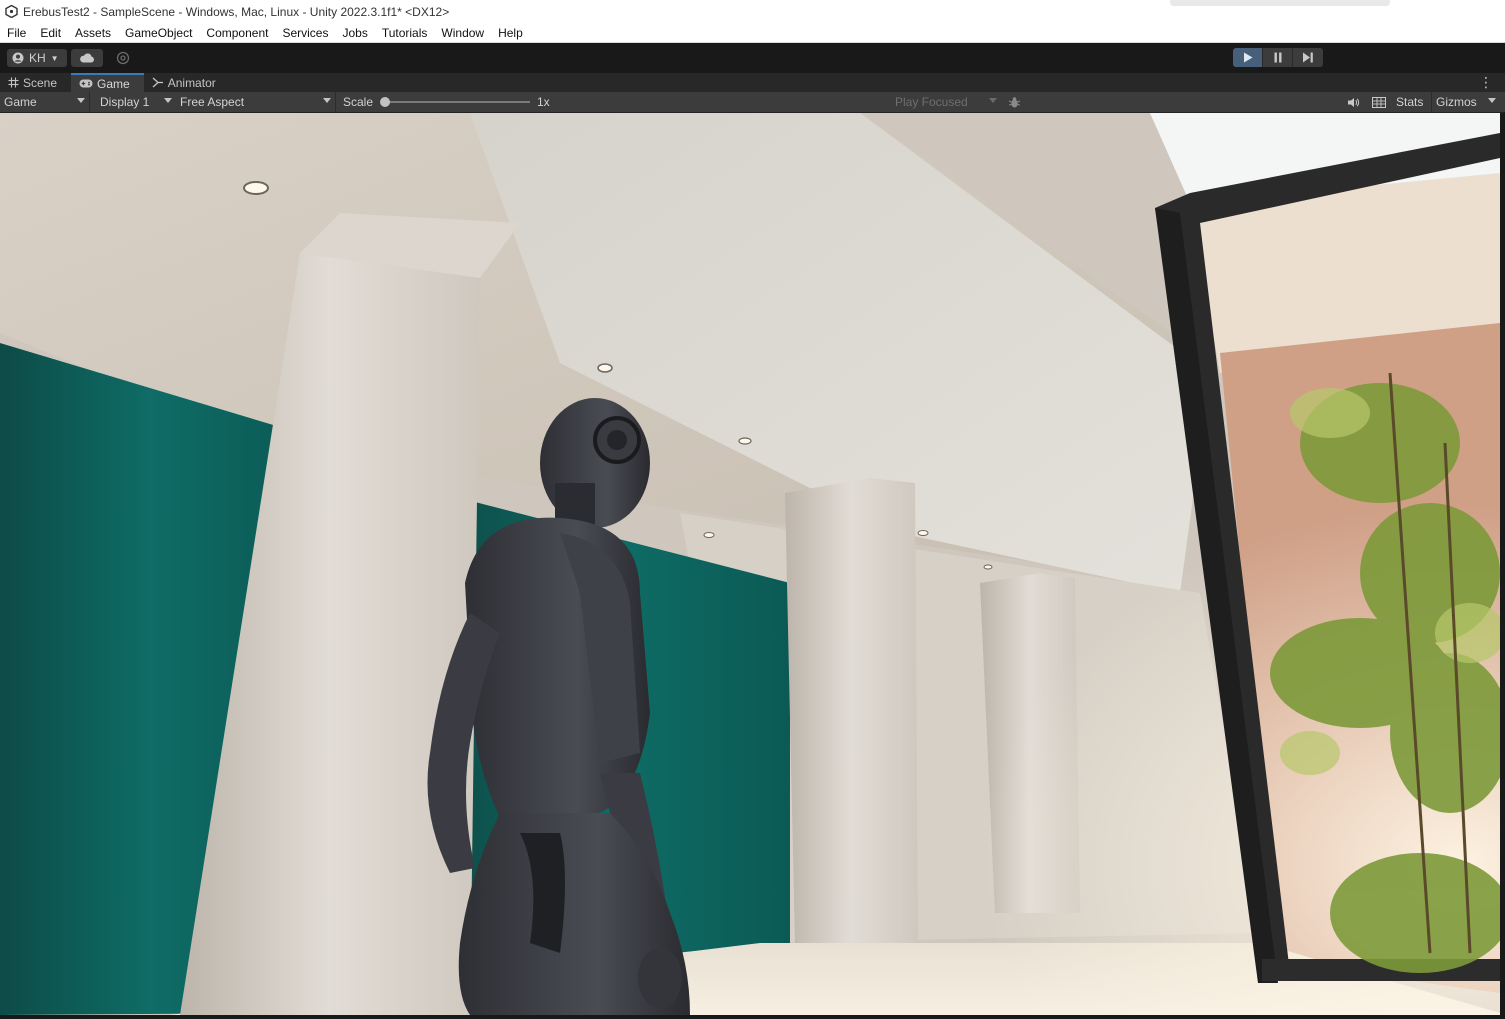 The height and width of the screenshot is (1019, 1505). Describe the element at coordinates (54, 58) in the screenshot. I see `chevron-down-icon: ▼` at that location.